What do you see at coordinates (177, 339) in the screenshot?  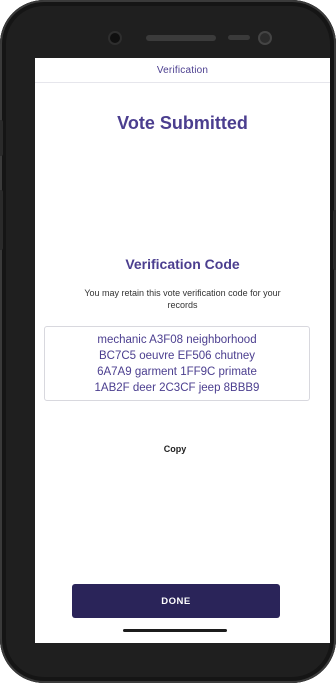 I see `code-line: mechanic A3F08 neighborhood` at bounding box center [177, 339].